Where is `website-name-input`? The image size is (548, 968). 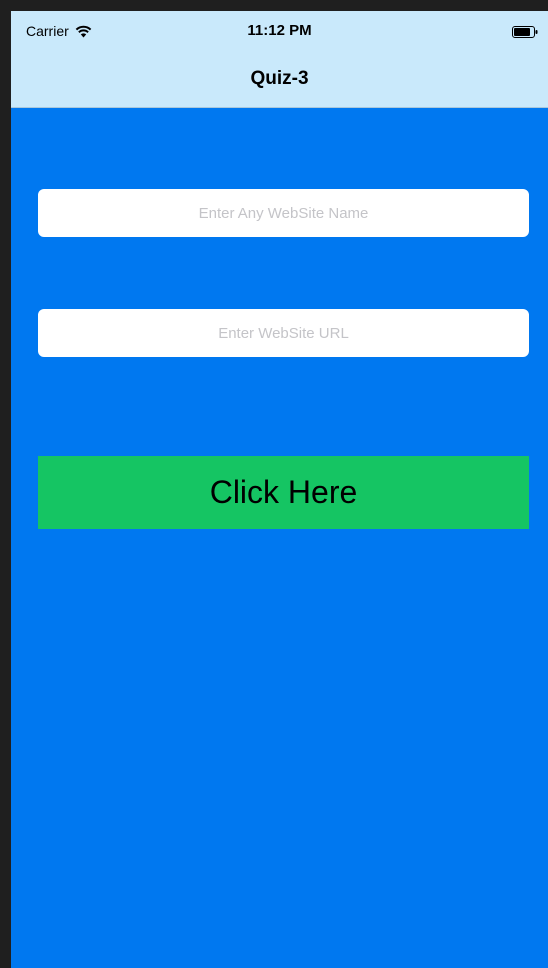
website-name-input is located at coordinates (283, 213).